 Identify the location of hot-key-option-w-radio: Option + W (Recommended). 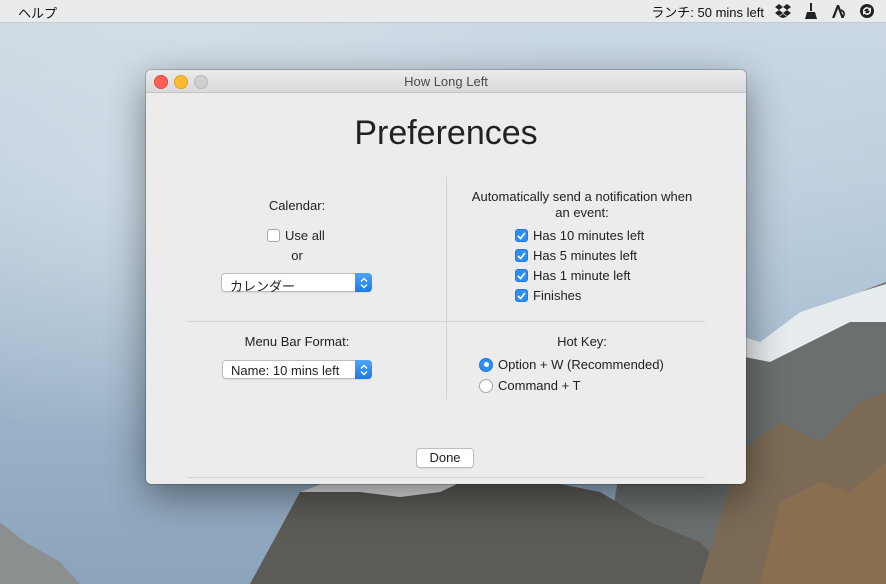
(571, 364).